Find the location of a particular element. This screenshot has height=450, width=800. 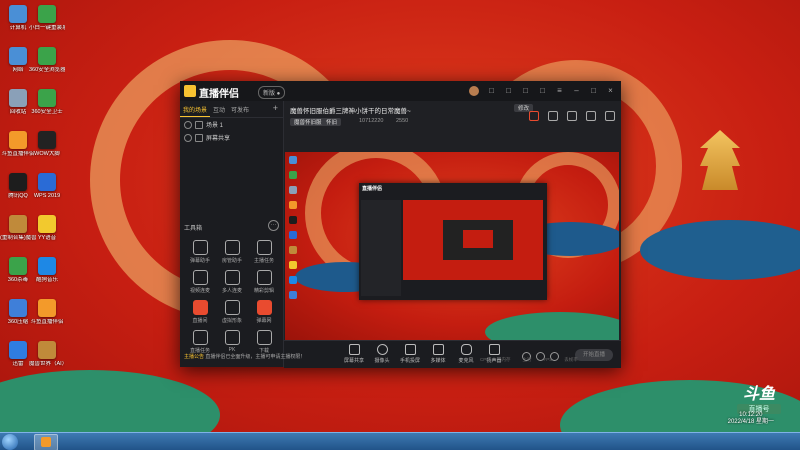

toolbox-item: 主播任务 is located at coordinates (264, 252).